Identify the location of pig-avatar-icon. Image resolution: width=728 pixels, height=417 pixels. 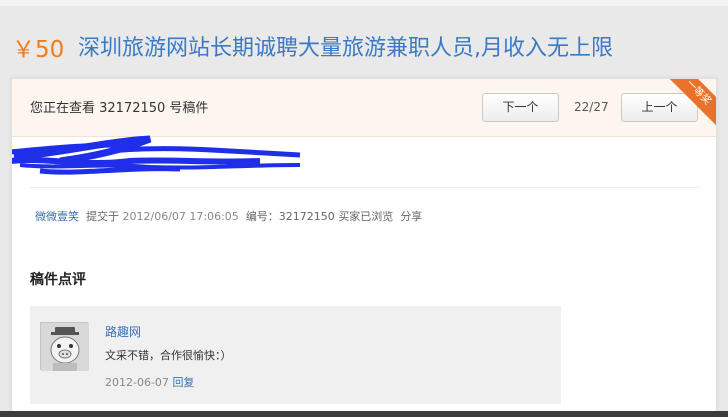
(65, 347).